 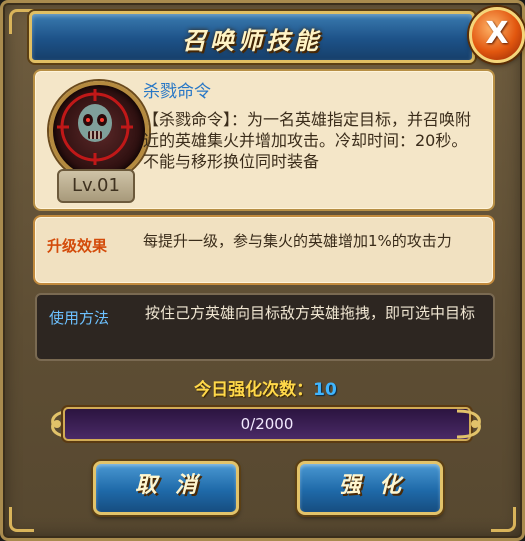 I want to click on title-bar: 召唤师技能, so click(x=252, y=37).